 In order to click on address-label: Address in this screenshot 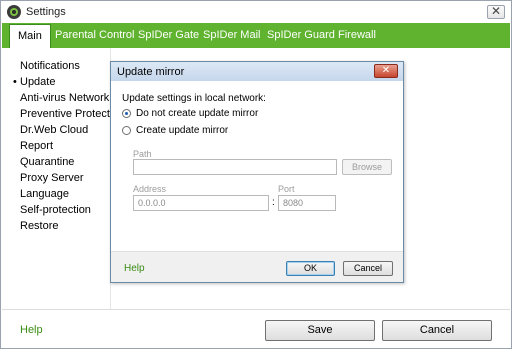, I will do `click(150, 189)`.